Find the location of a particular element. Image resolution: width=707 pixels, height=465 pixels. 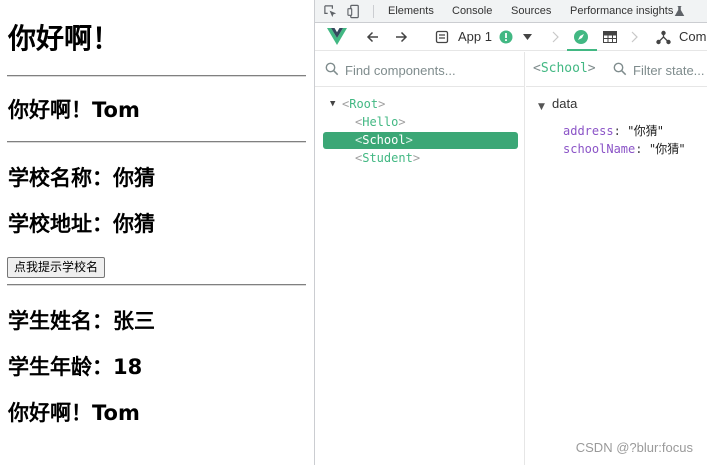

device-icon is located at coordinates (354, 11).